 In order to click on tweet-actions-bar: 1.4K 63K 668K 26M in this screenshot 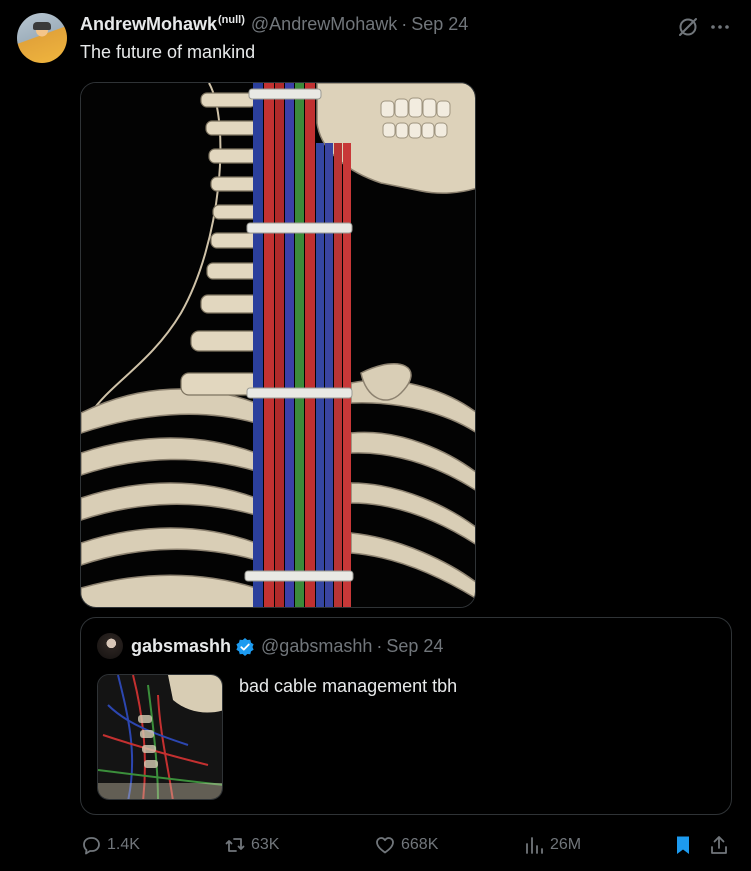, I will do `click(410, 845)`.